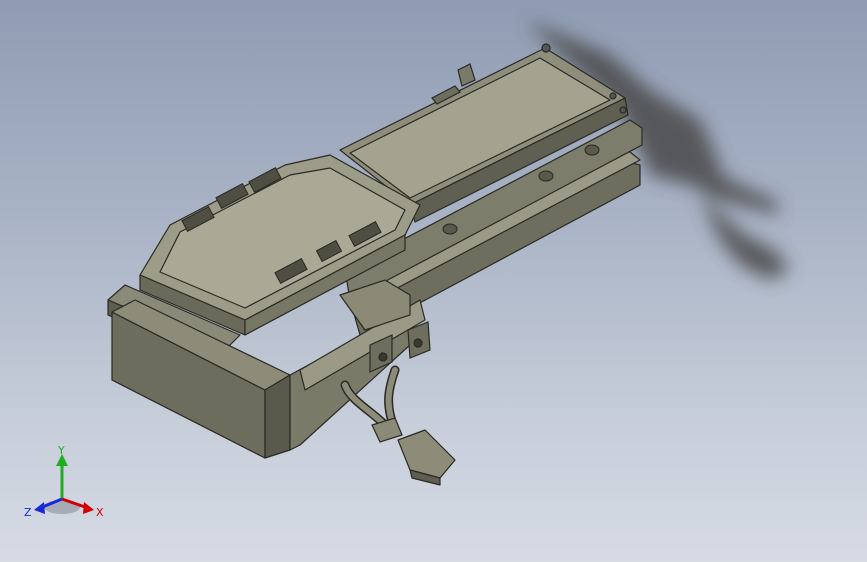 Image resolution: width=867 pixels, height=562 pixels. What do you see at coordinates (61, 450) in the screenshot?
I see `y-axis-label: Y` at bounding box center [61, 450].